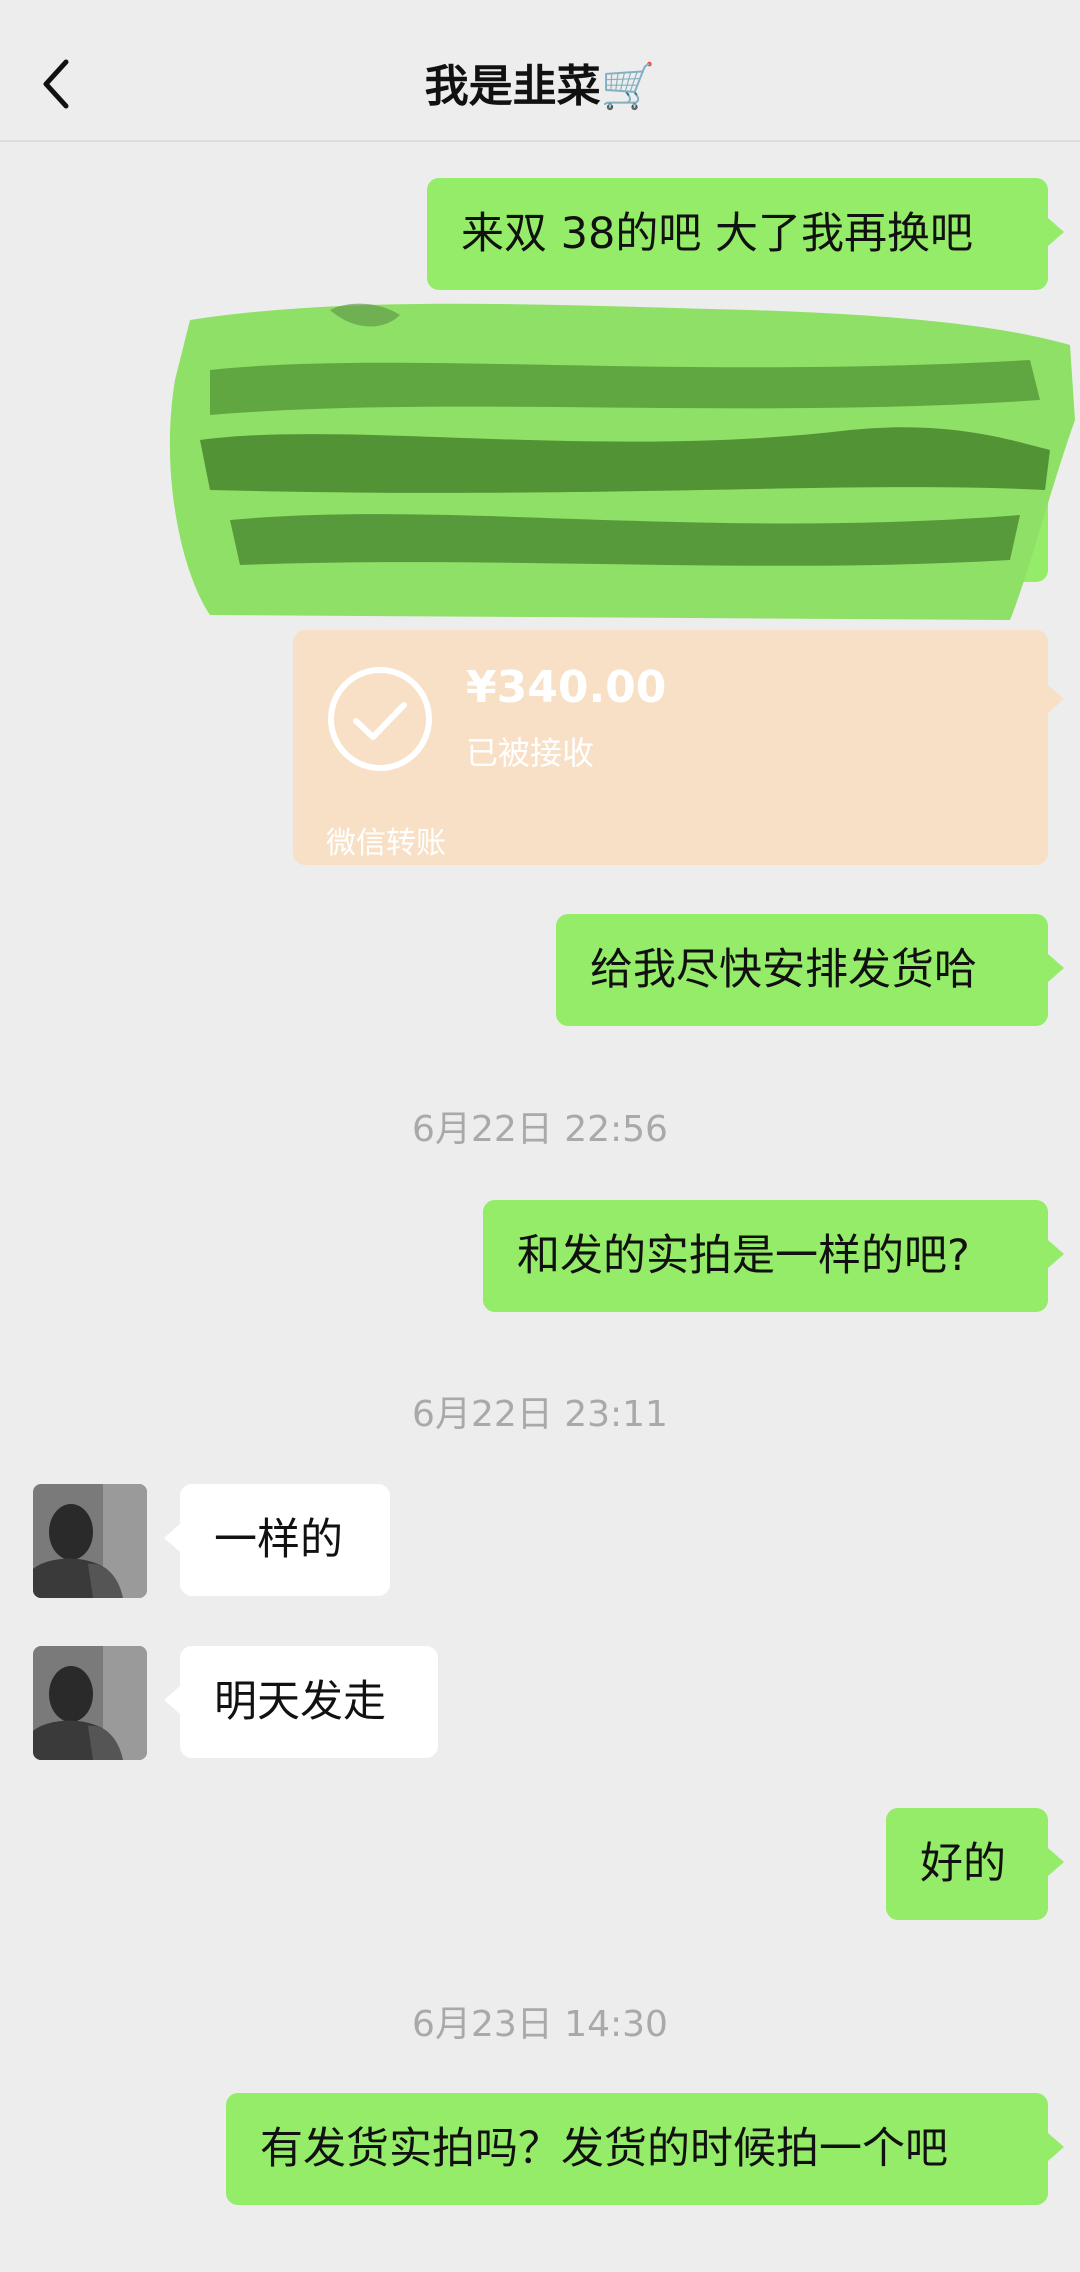 This screenshot has height=2272, width=1080. What do you see at coordinates (963, 1864) in the screenshot?
I see `message-text: 好的` at bounding box center [963, 1864].